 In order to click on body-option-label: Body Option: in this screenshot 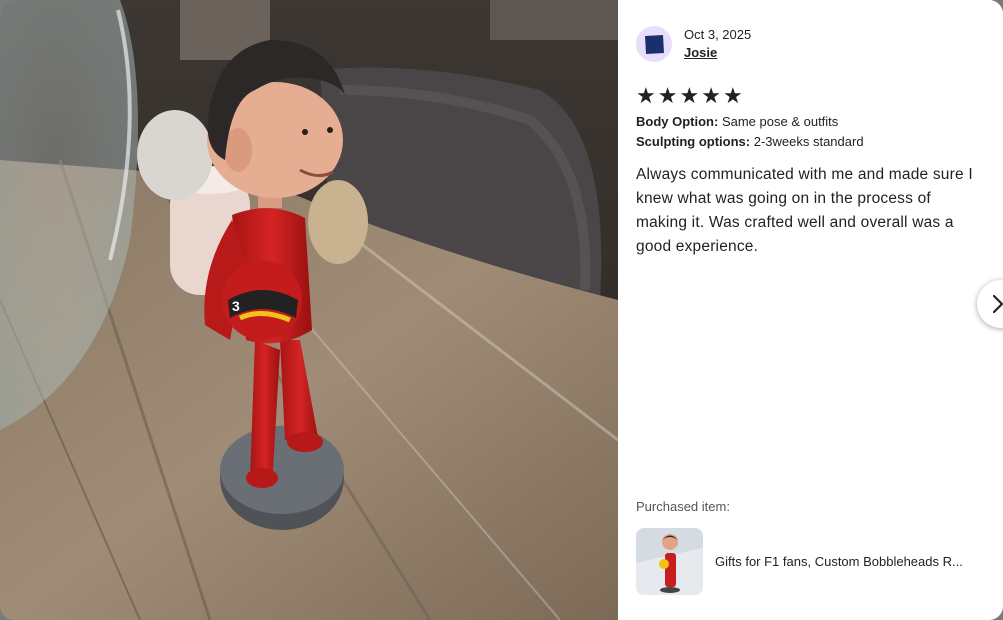, I will do `click(677, 121)`.